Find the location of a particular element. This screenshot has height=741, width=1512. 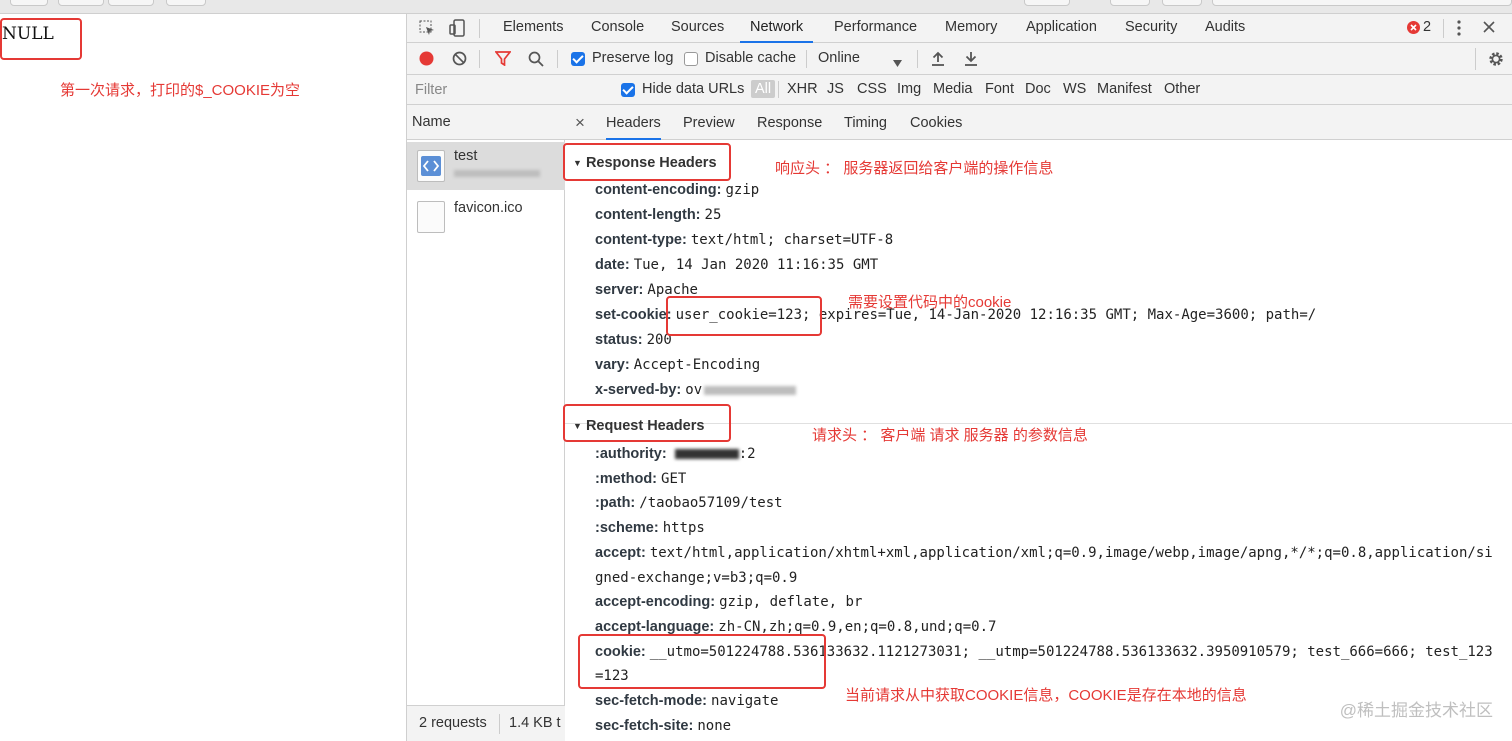

type-filter-js: JS is located at coordinates (835, 89).